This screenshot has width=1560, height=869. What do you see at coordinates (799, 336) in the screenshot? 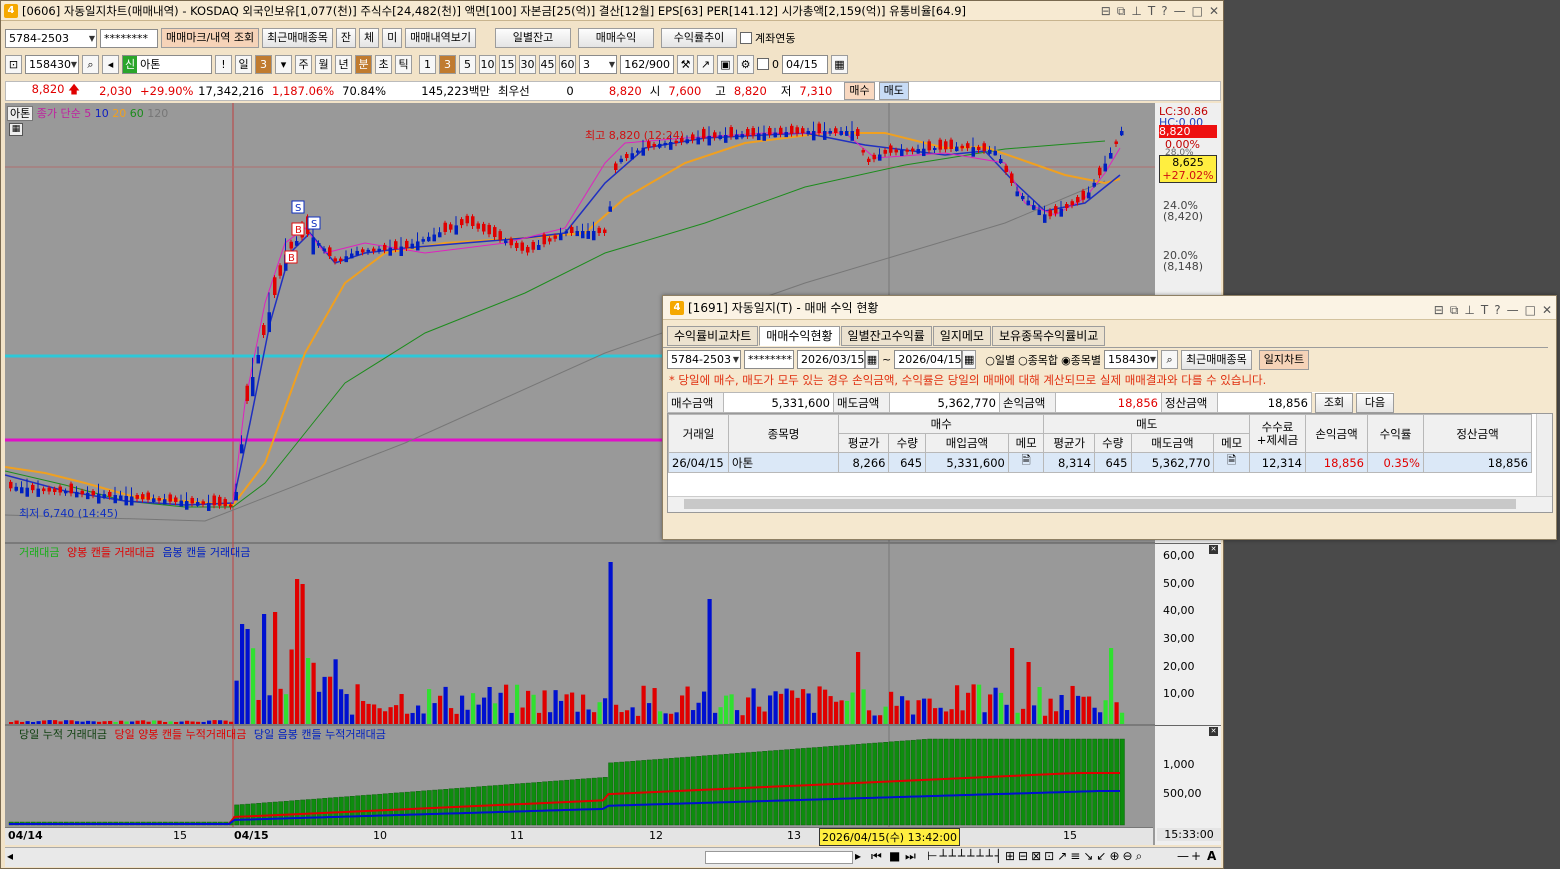
I see `tab-trade-profit-status: 매매수익현황` at bounding box center [799, 336].